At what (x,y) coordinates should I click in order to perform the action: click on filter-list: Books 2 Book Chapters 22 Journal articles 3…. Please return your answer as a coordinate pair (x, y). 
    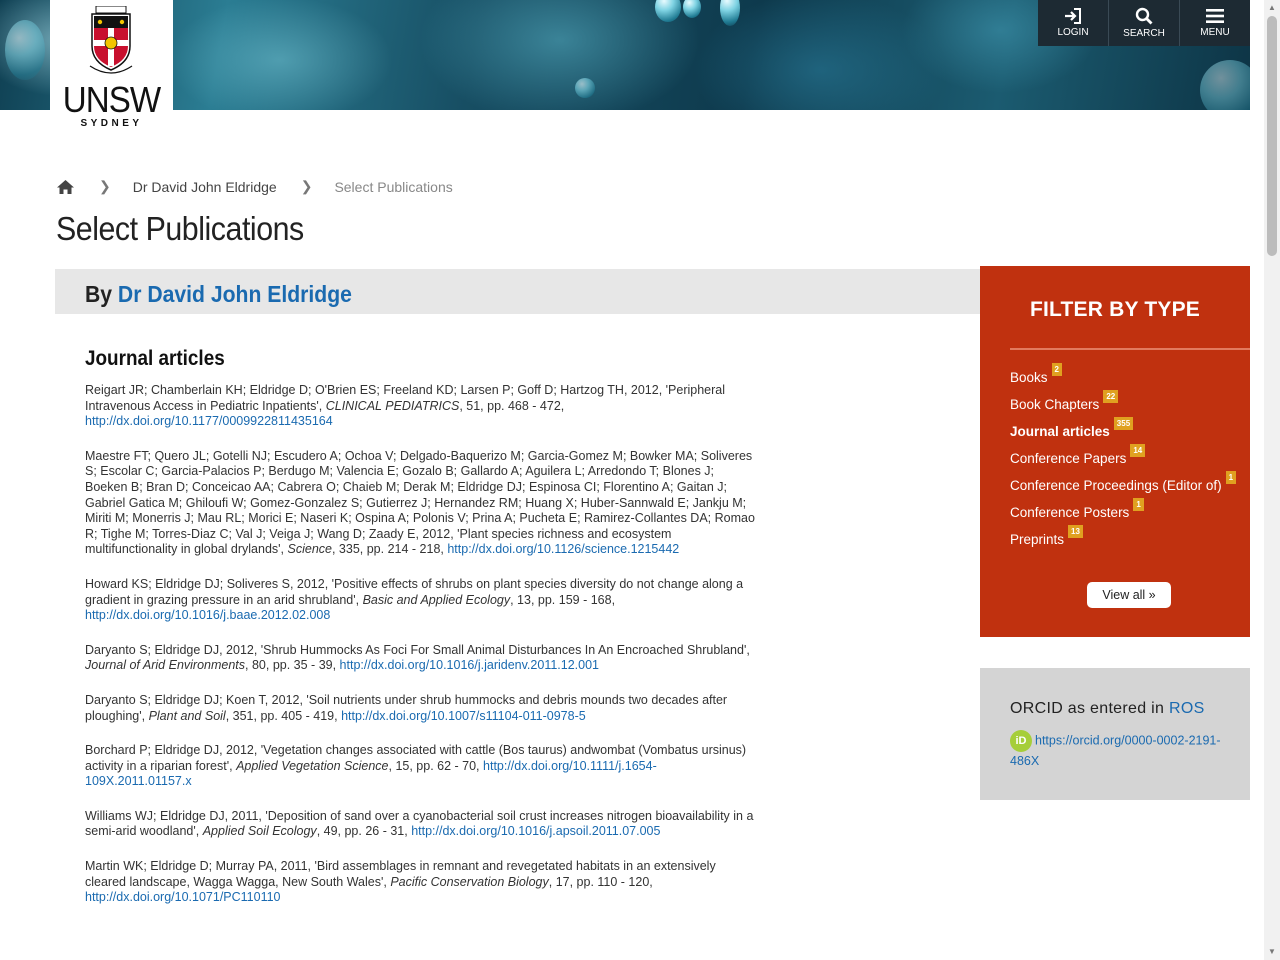
    Looking at the image, I should click on (1123, 459).